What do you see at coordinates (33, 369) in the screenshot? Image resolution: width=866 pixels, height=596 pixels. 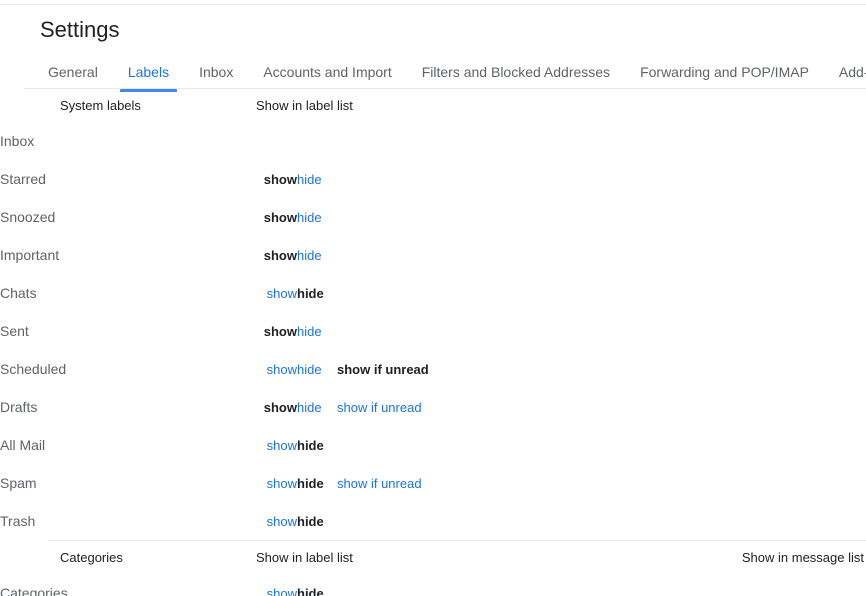 I see `label-name: Scheduled` at bounding box center [33, 369].